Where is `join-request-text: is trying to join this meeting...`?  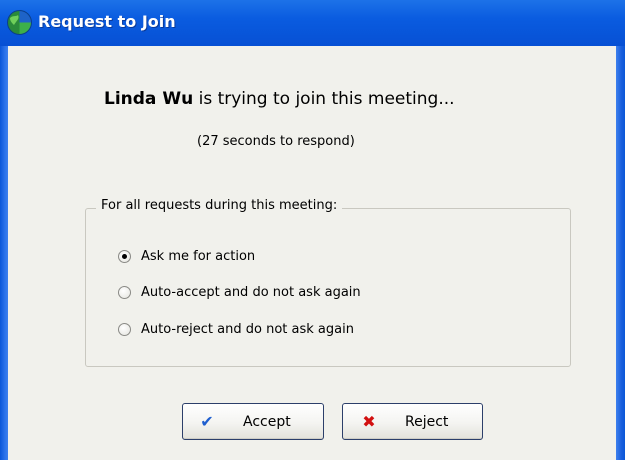 join-request-text: is trying to join this meeting... is located at coordinates (324, 99).